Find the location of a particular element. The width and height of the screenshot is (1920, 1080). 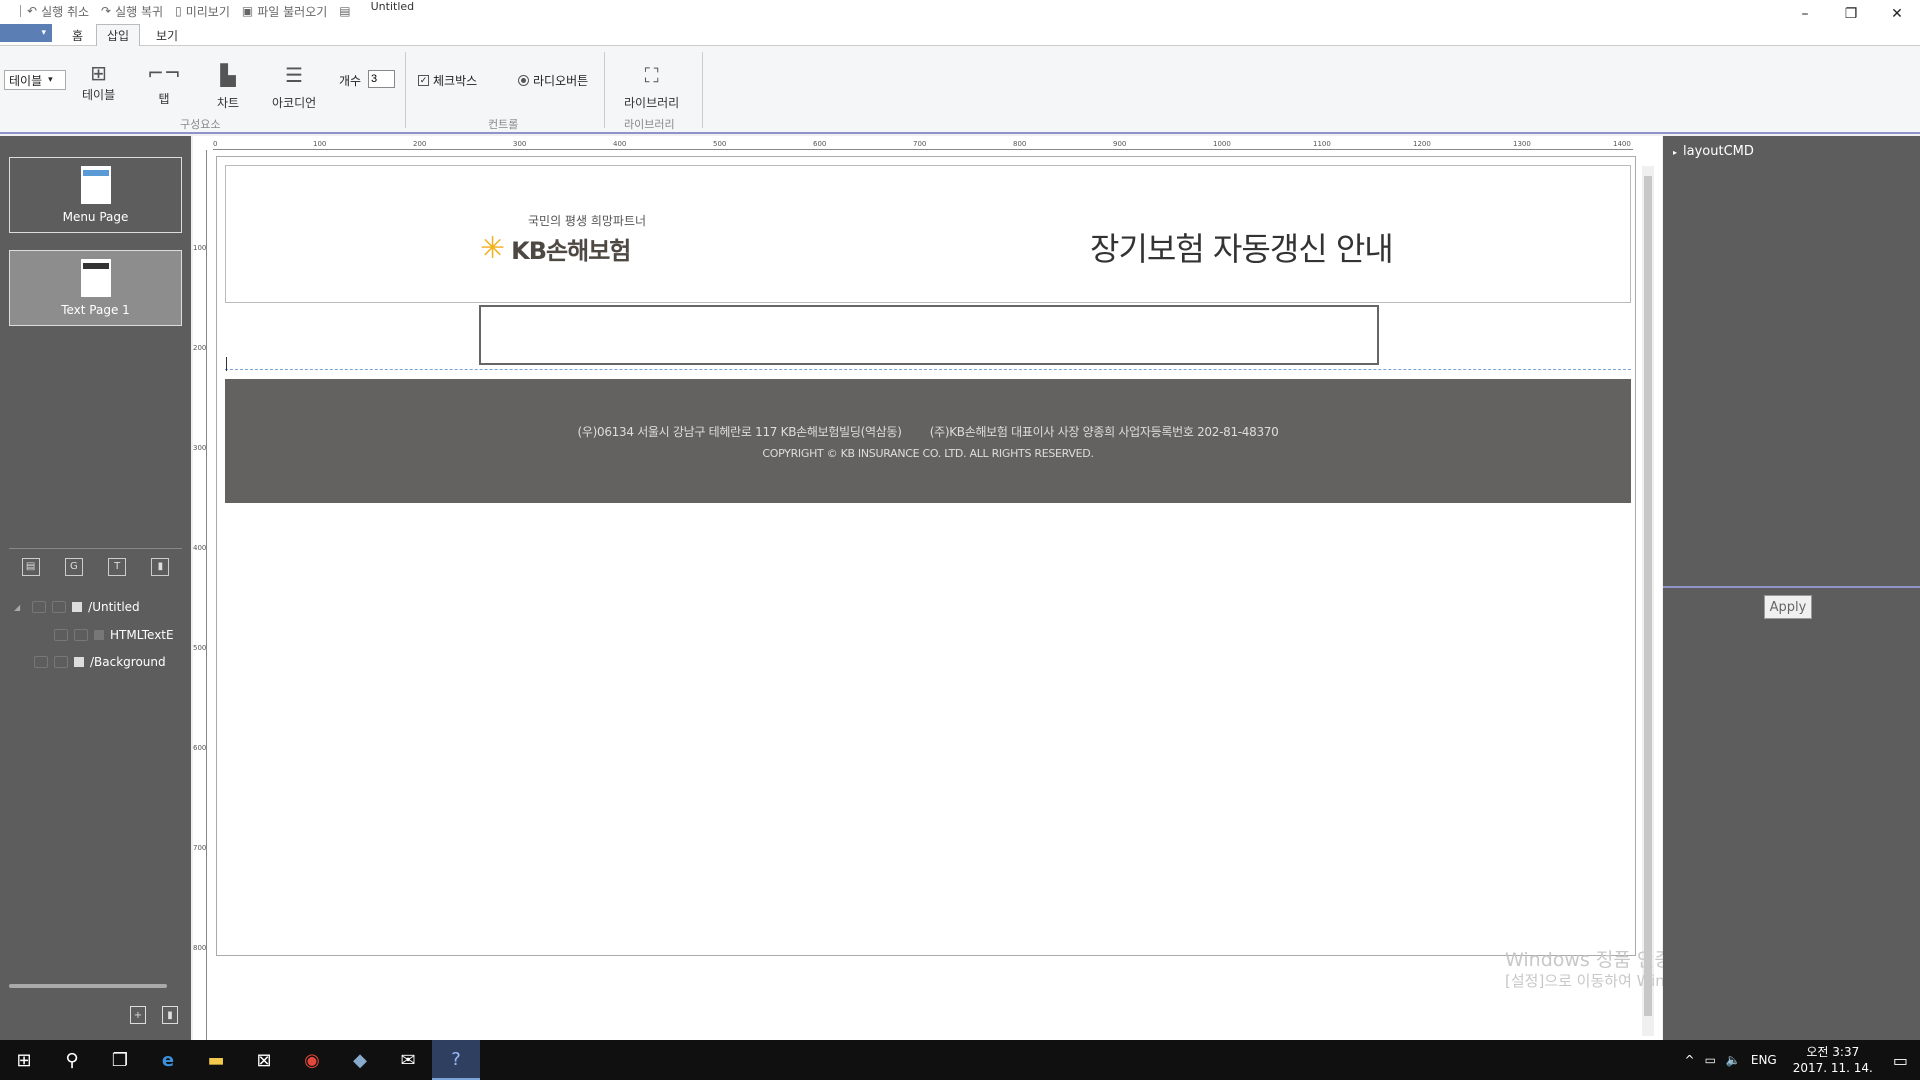

editor-app-icon: ? is located at coordinates (456, 1060).